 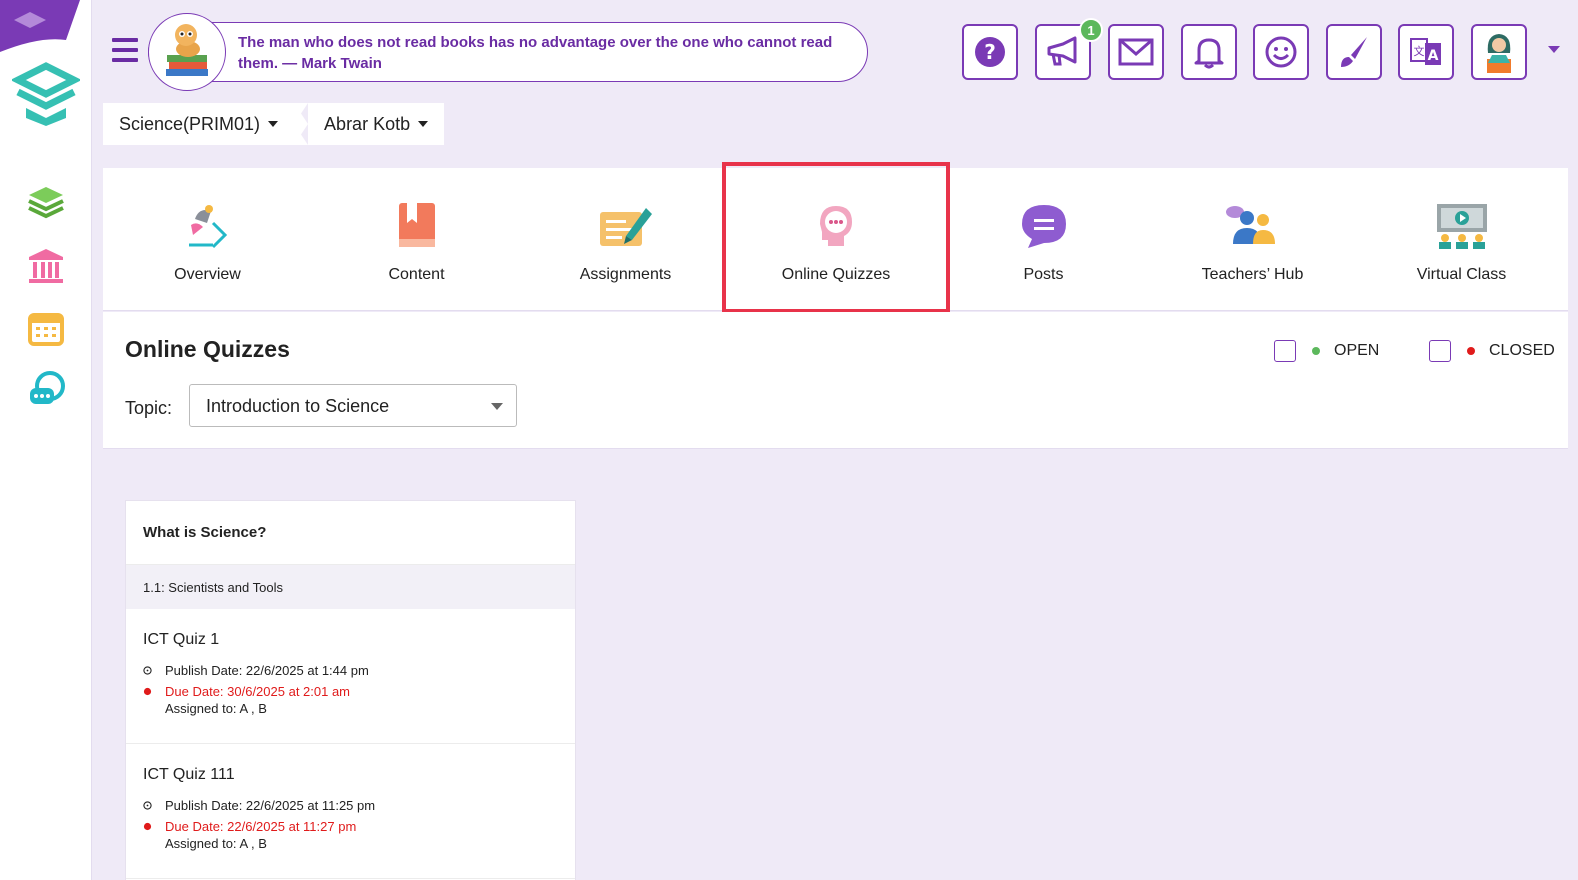 What do you see at coordinates (46, 202) in the screenshot?
I see `sidebar-courses-icon` at bounding box center [46, 202].